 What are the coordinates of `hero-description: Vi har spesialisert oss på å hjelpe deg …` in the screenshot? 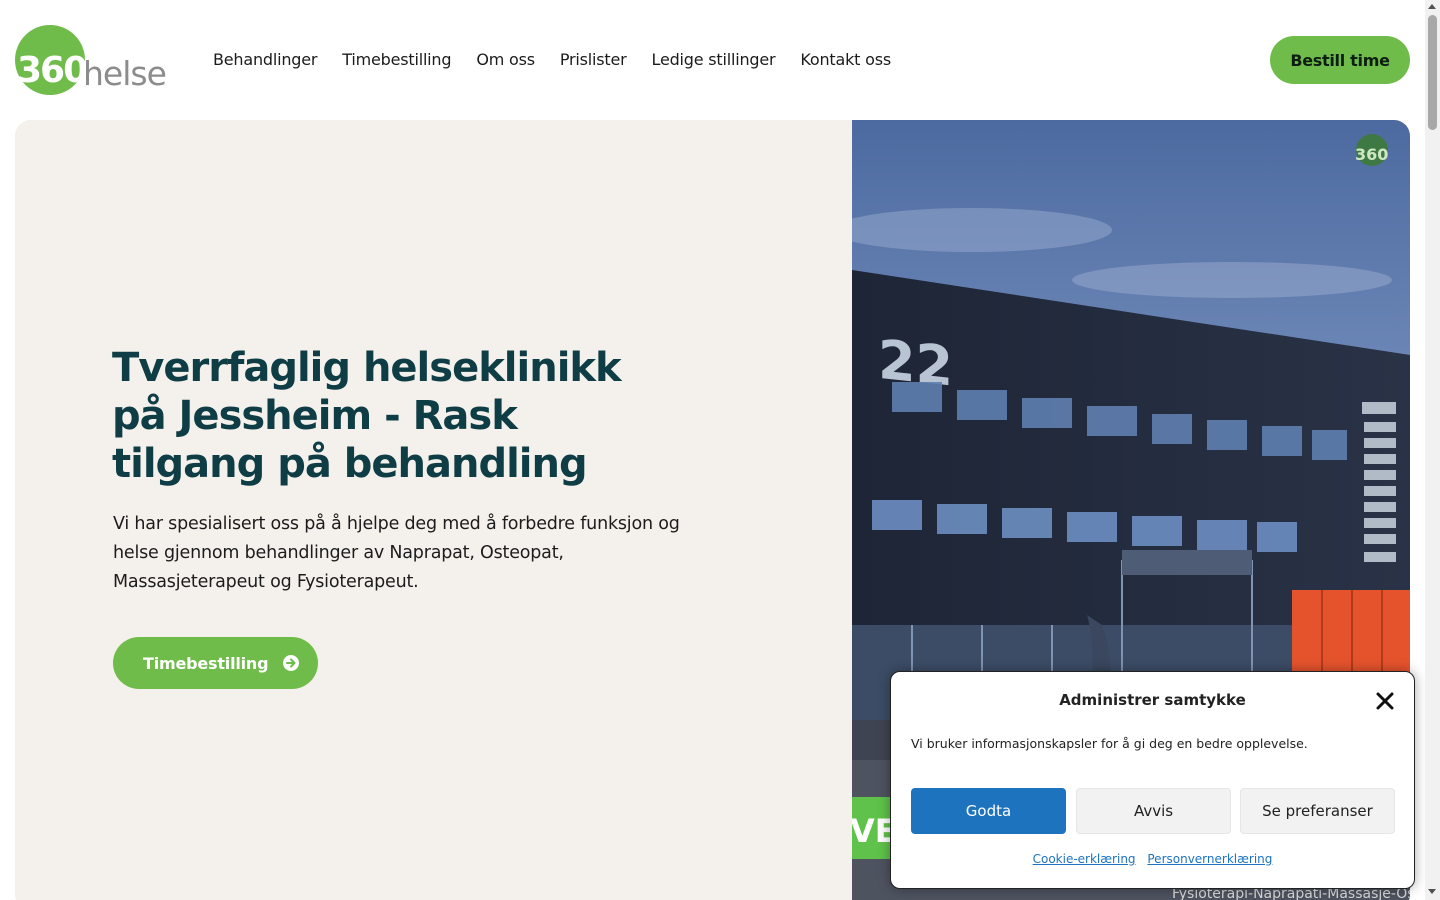 It's located at (396, 553).